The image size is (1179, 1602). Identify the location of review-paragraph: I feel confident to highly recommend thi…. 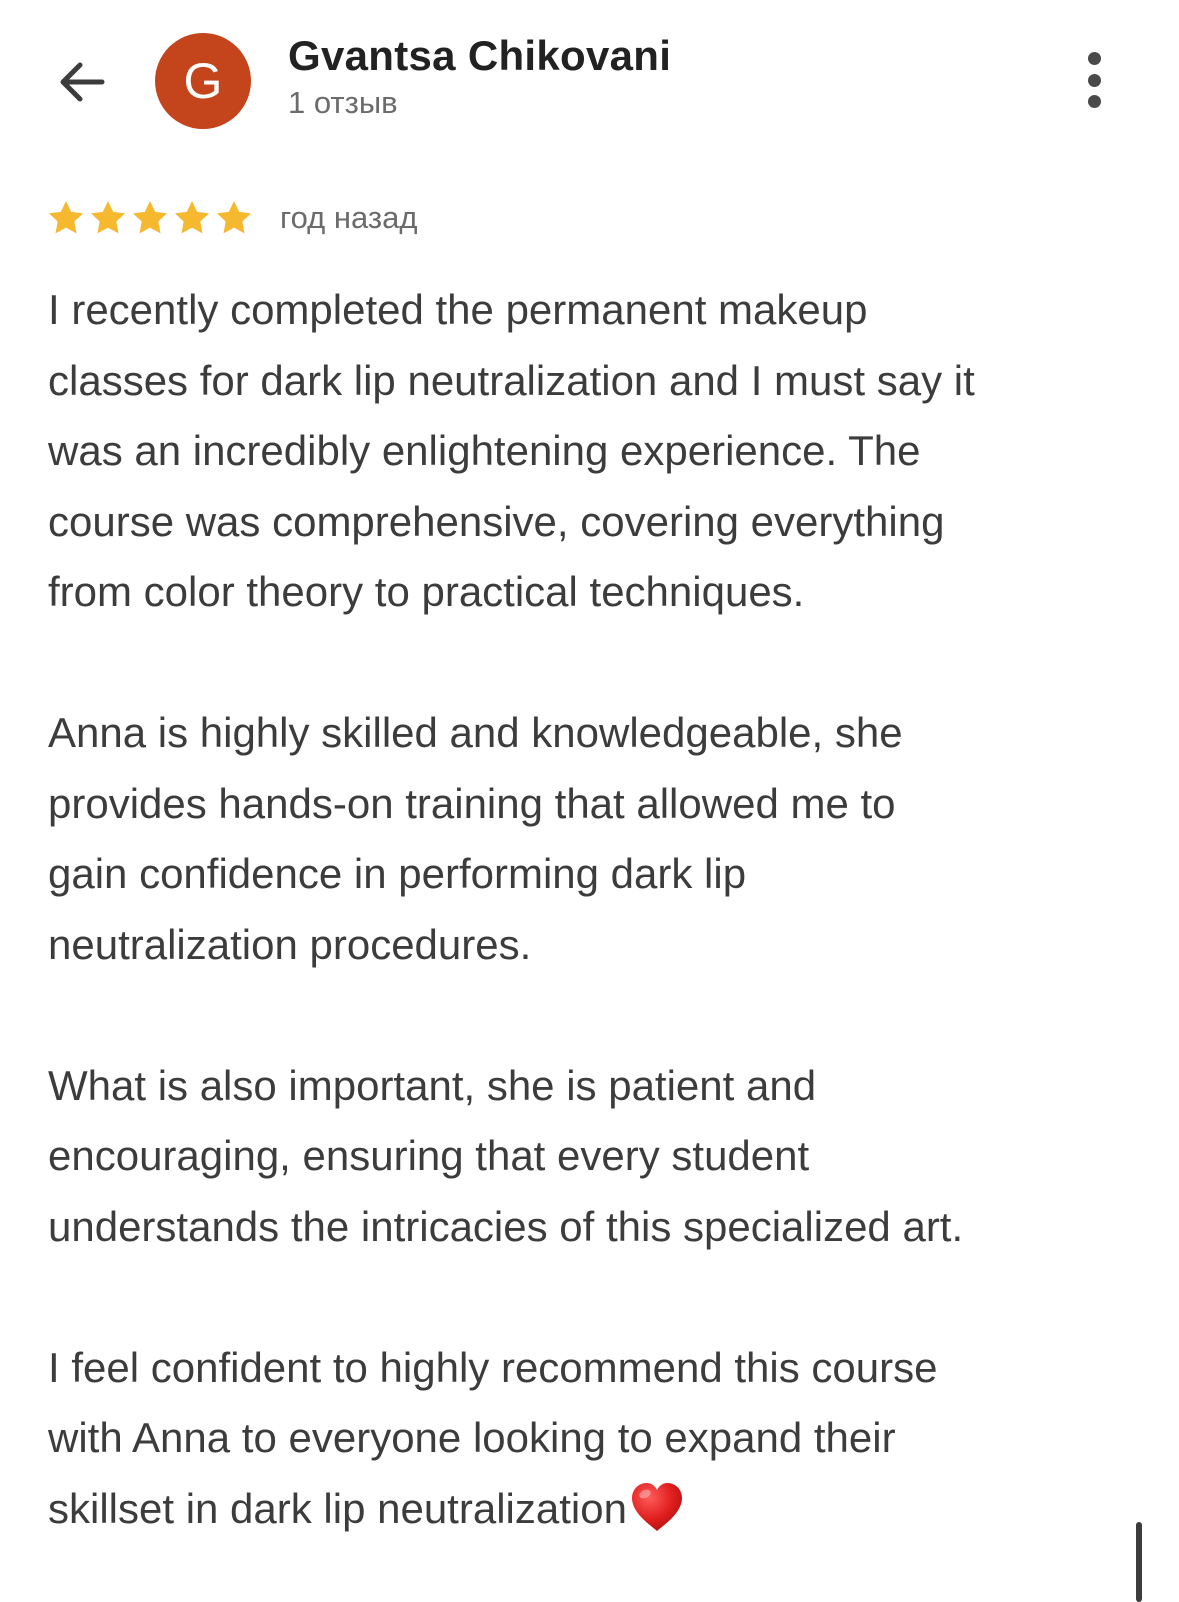
(588, 1439).